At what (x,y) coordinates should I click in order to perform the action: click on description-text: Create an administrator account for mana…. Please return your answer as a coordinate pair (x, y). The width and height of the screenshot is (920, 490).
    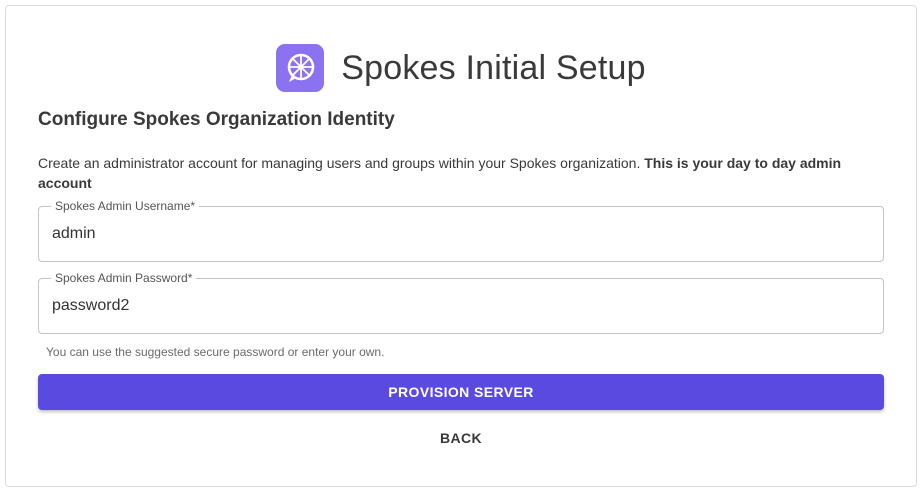
    Looking at the image, I should click on (339, 163).